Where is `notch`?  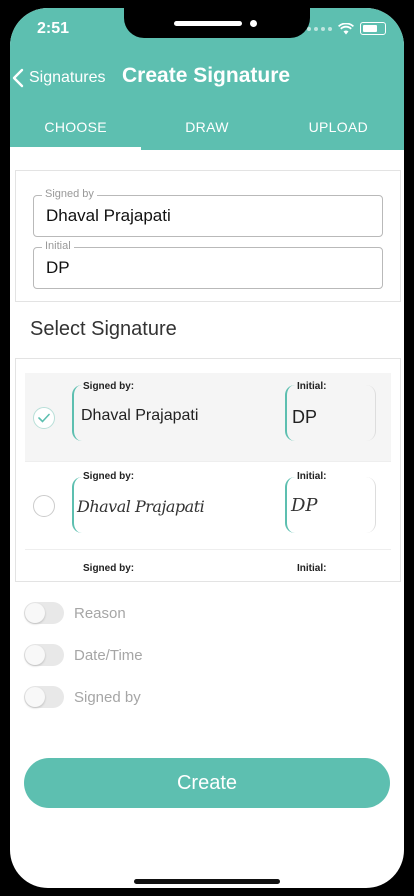 notch is located at coordinates (217, 23).